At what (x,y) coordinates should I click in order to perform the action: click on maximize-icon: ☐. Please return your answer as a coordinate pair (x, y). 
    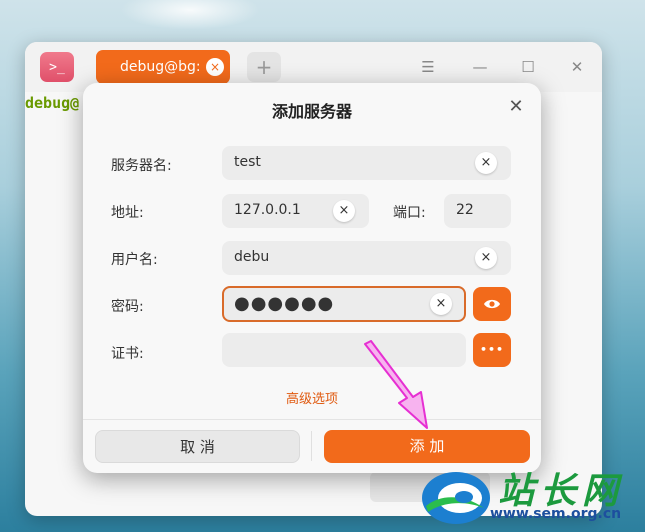
    Looking at the image, I should click on (528, 67).